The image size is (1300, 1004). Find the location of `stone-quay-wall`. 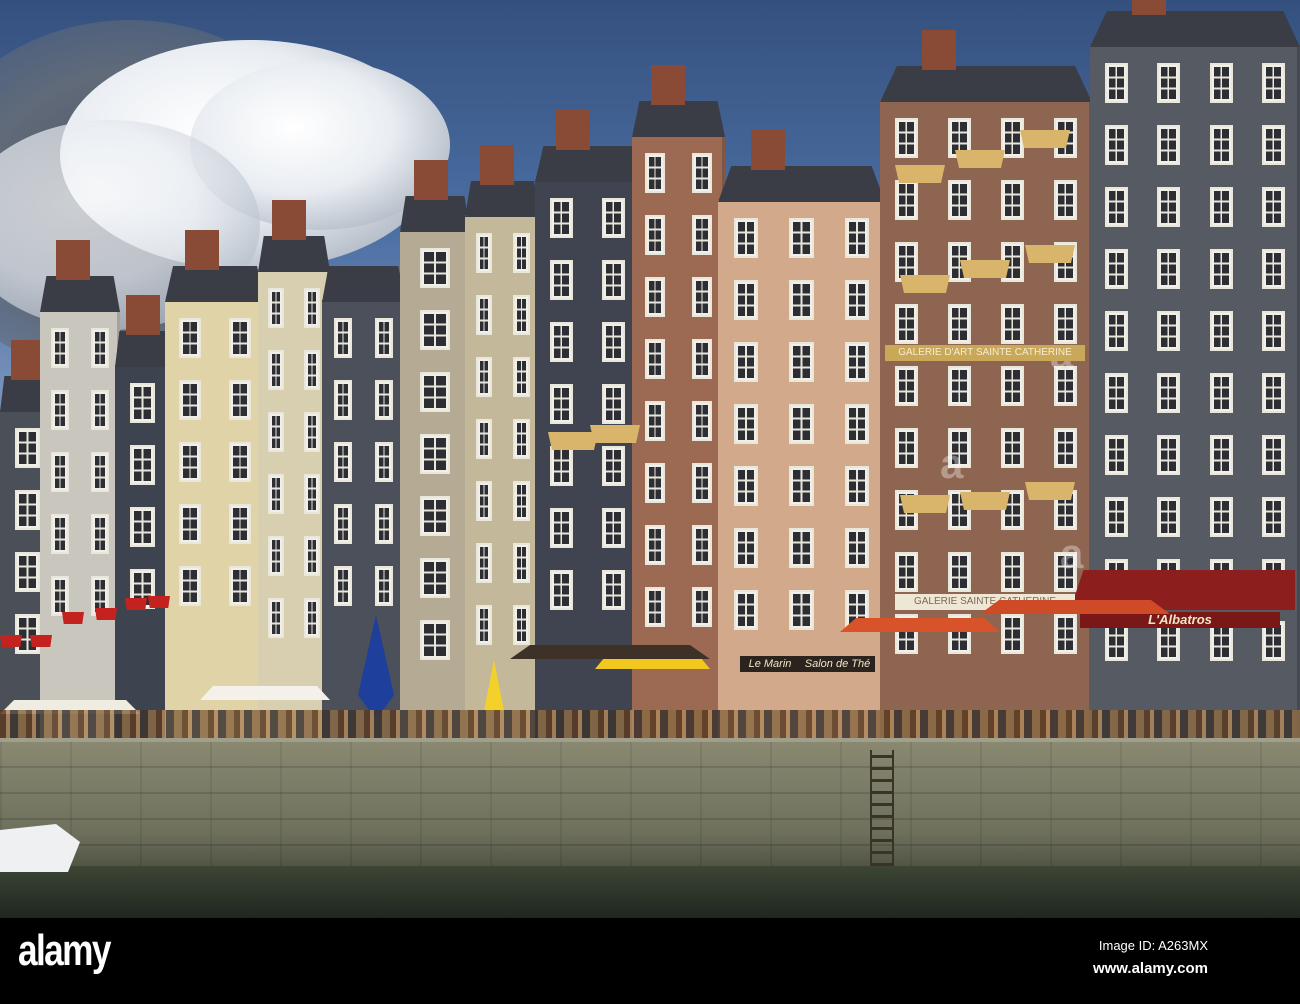

stone-quay-wall is located at coordinates (650, 807).